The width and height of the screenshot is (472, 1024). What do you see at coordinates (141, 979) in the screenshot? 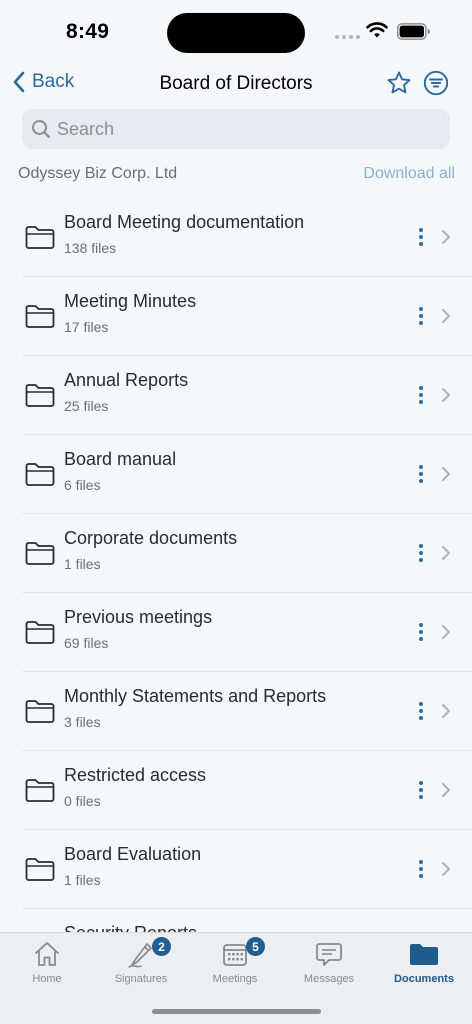
I see `tab-label: Signatures` at bounding box center [141, 979].